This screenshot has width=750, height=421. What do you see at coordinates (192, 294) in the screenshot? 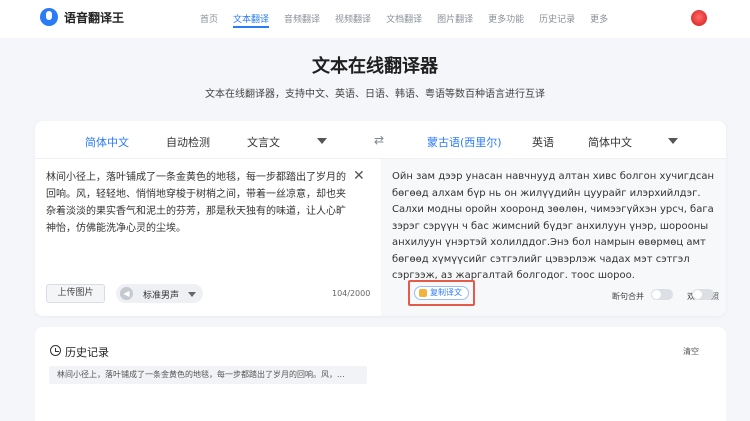
I see `chevron-down-icon` at bounding box center [192, 294].